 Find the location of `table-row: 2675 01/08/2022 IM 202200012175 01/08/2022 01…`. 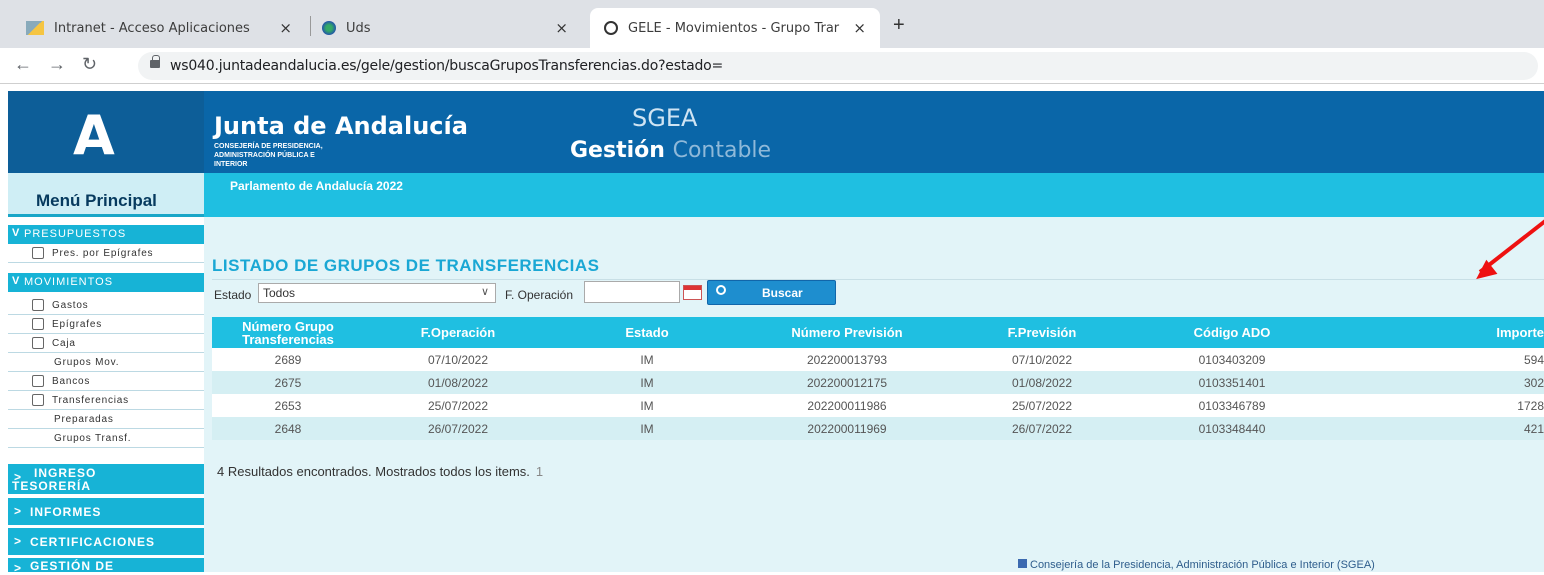

table-row: 2675 01/08/2022 IM 202200012175 01/08/2022 01… is located at coordinates (878, 382).